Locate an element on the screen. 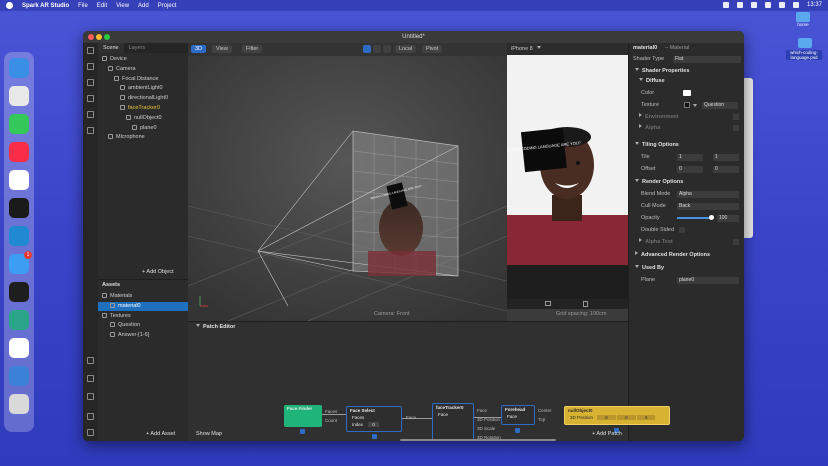 This screenshot has height=466, width=828. scene-item-nullobject0: nullObject0 is located at coordinates (144, 118).